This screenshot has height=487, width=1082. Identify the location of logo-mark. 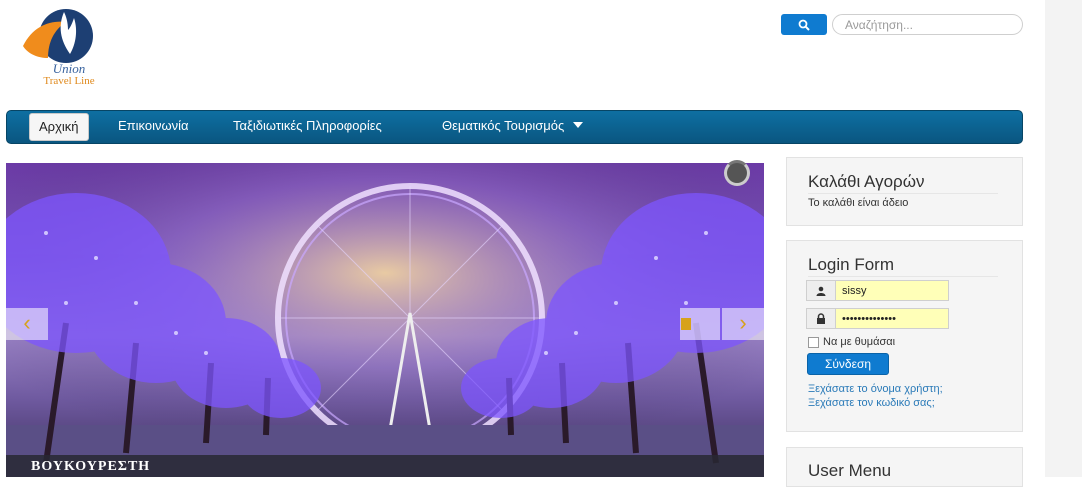
(58, 36).